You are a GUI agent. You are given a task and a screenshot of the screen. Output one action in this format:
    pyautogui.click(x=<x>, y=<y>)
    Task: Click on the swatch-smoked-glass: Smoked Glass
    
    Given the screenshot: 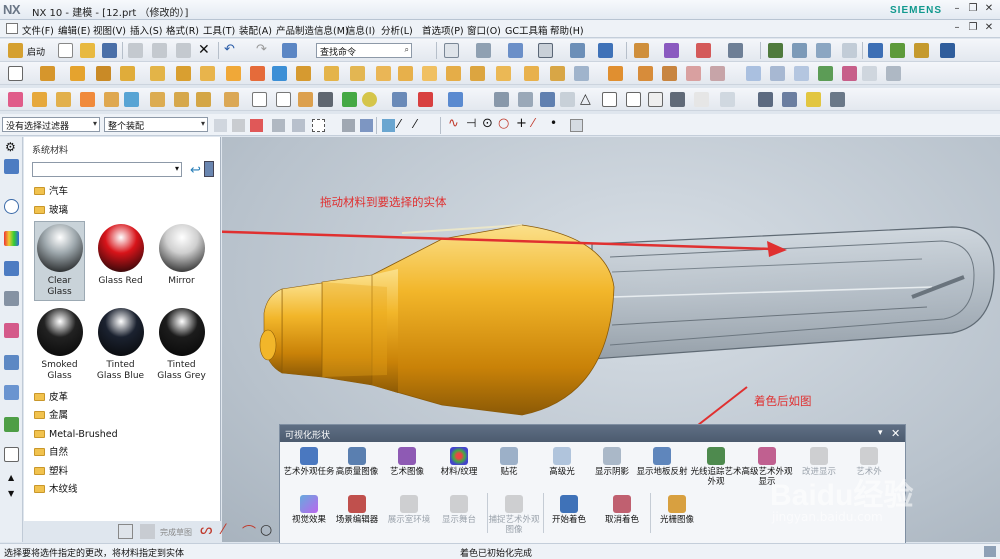 What is the action you would take?
    pyautogui.click(x=59, y=345)
    